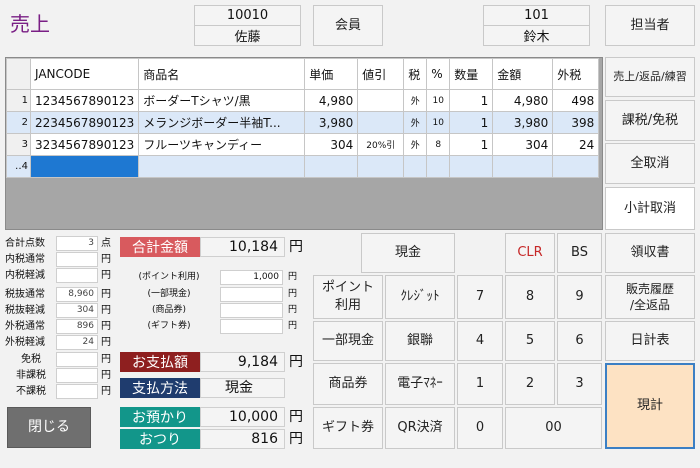 The image size is (700, 468). Describe the element at coordinates (222, 144) in the screenshot. I see `cell-name: フルーツキャンディー` at that location.